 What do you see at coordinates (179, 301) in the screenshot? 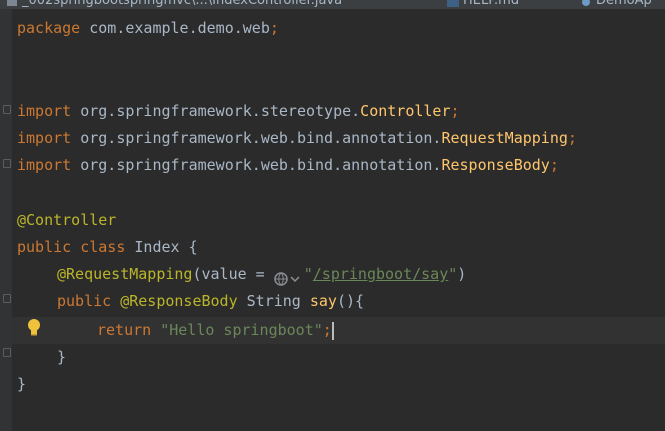
I see `annotation: @ResponseBody` at bounding box center [179, 301].